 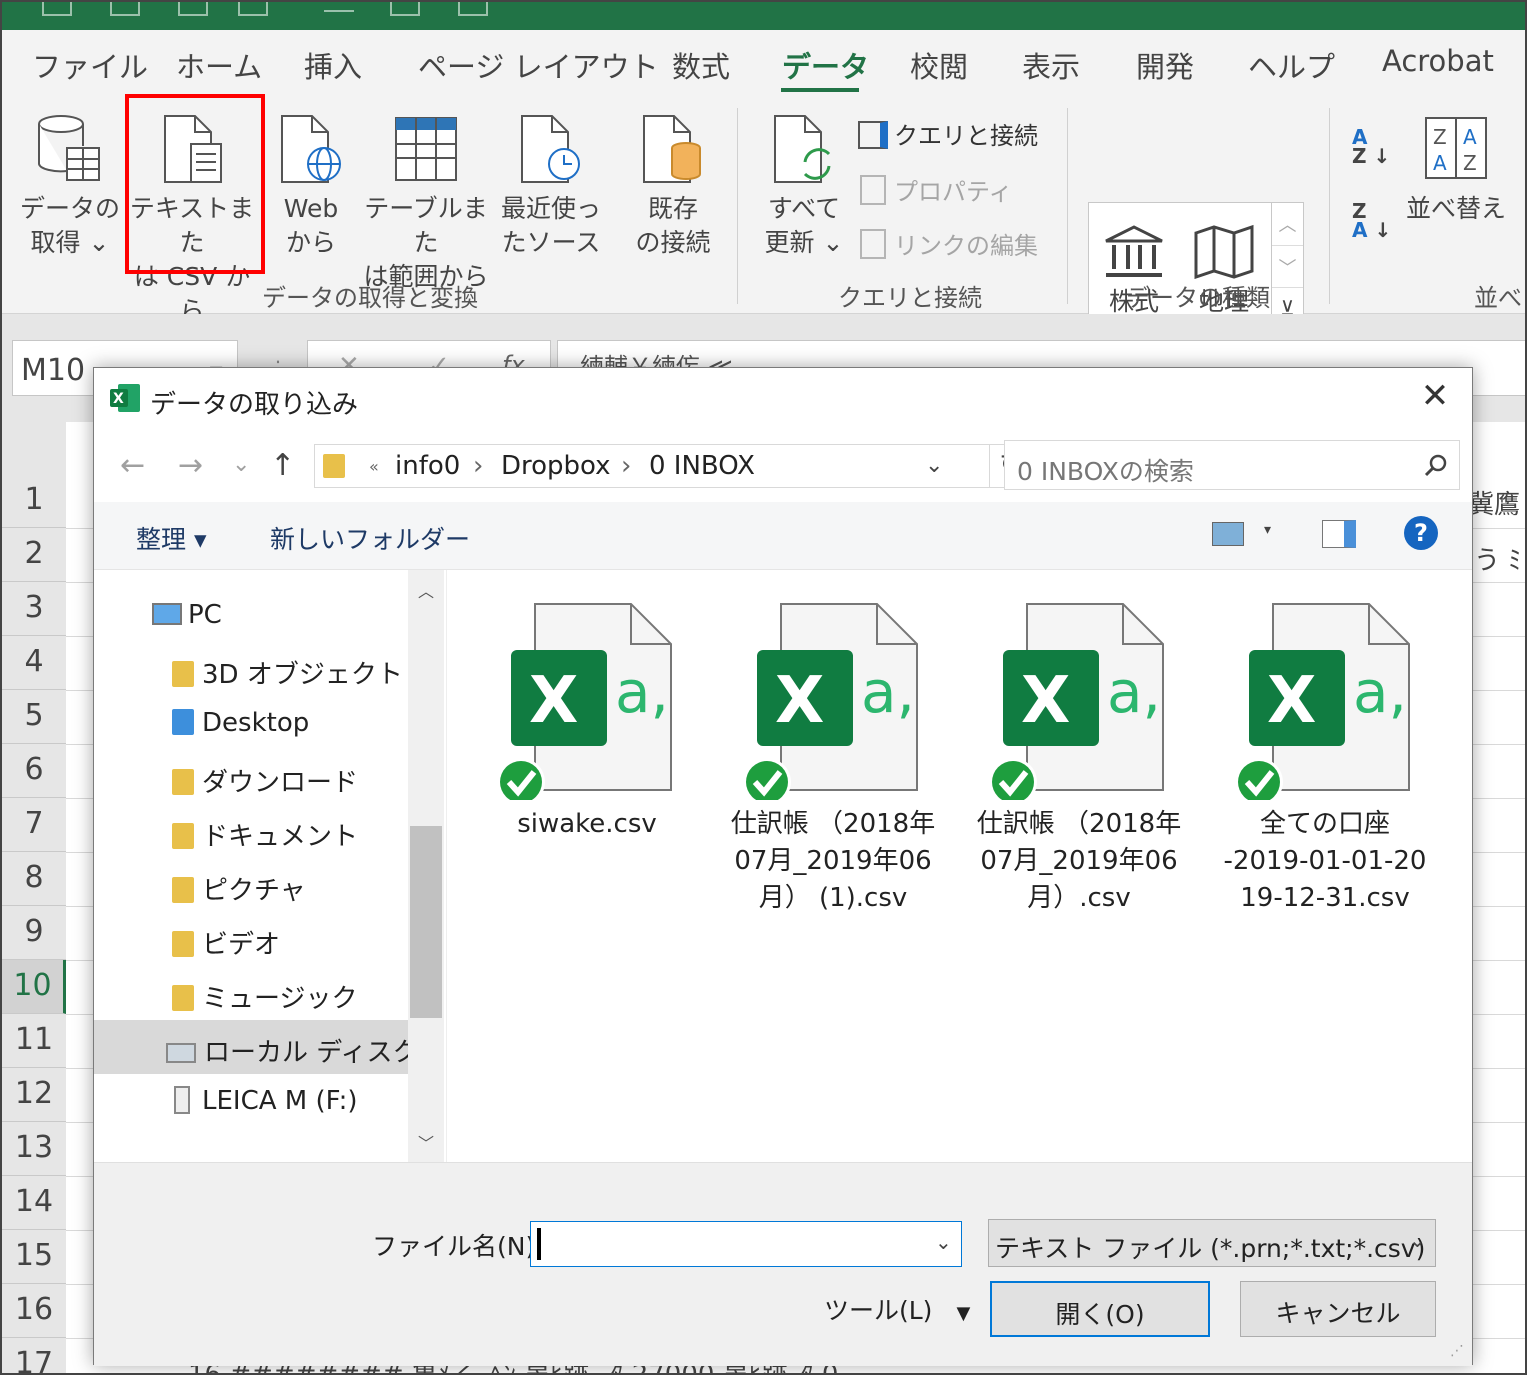 I want to click on tools-button: ツール(L) ▼, so click(x=897, y=1309).